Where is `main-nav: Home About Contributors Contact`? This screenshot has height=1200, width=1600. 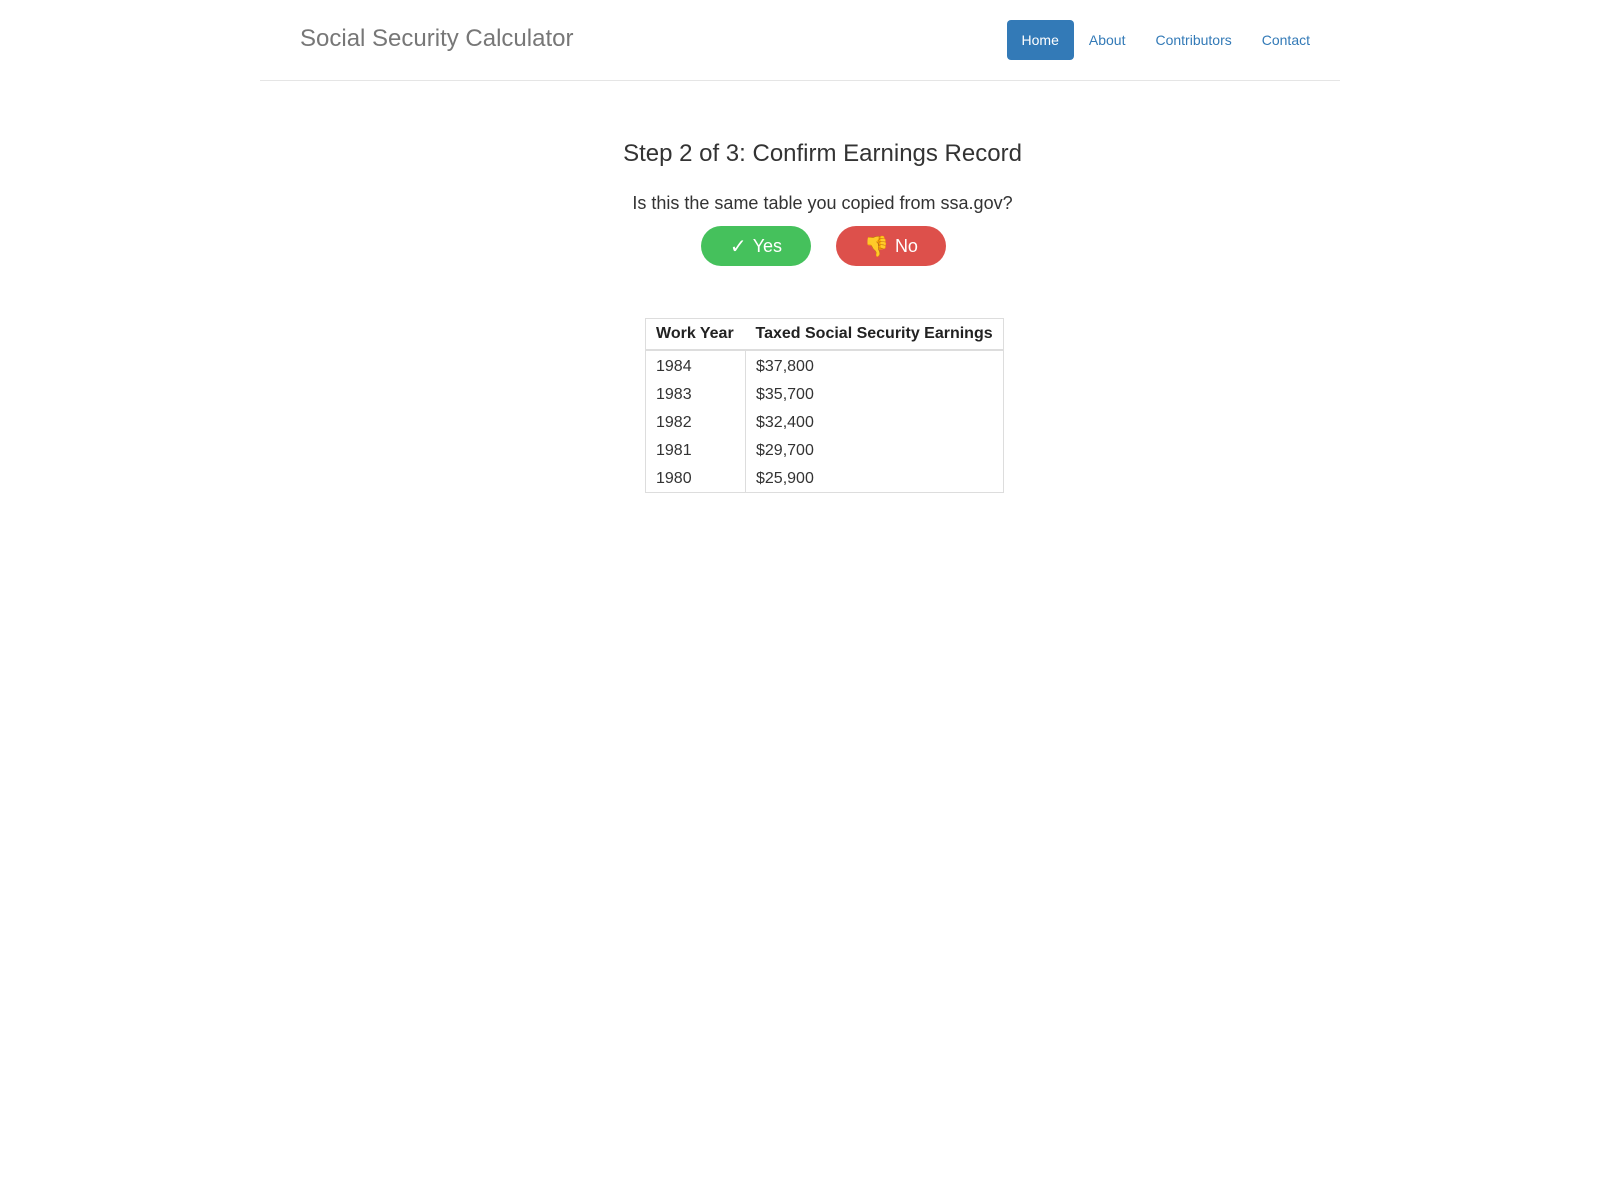
main-nav: Home About Contributors Contact is located at coordinates (1165, 40).